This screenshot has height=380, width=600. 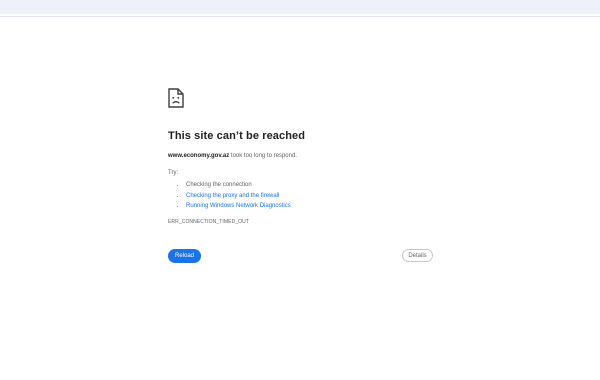 I want to click on browser-divider, so click(x=300, y=16).